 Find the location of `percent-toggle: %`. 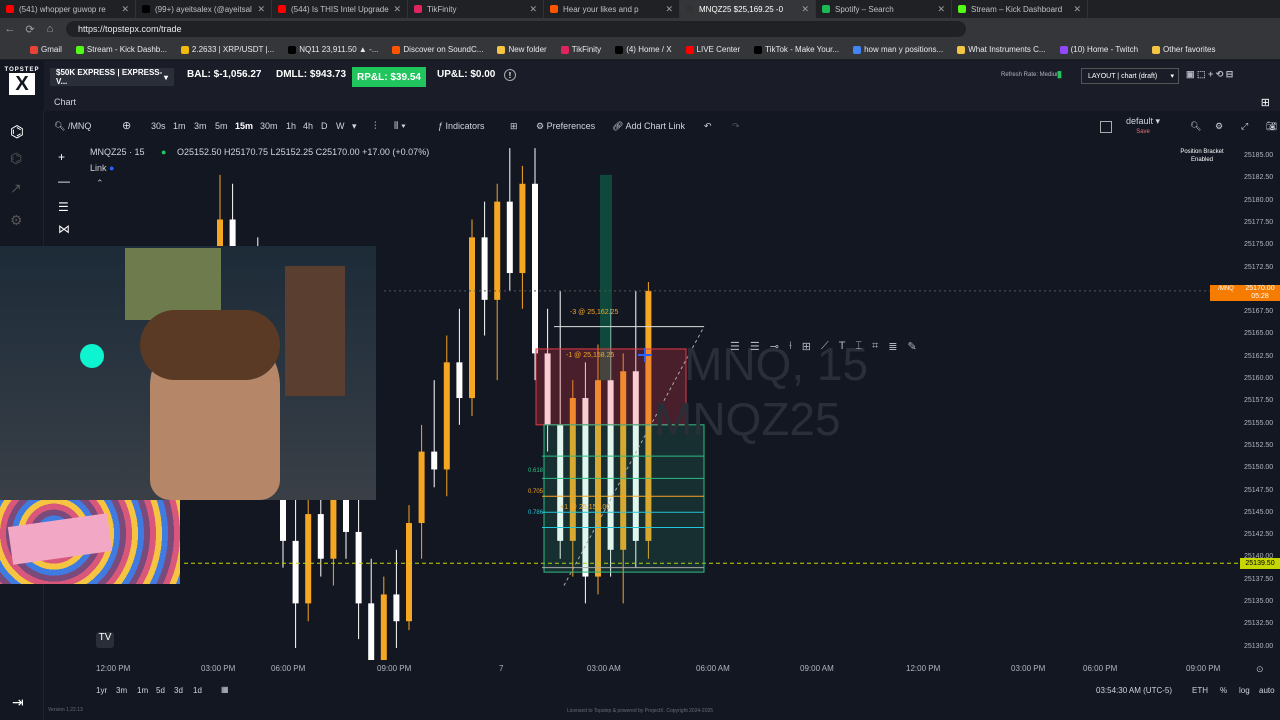

percent-toggle: % is located at coordinates (1223, 690).